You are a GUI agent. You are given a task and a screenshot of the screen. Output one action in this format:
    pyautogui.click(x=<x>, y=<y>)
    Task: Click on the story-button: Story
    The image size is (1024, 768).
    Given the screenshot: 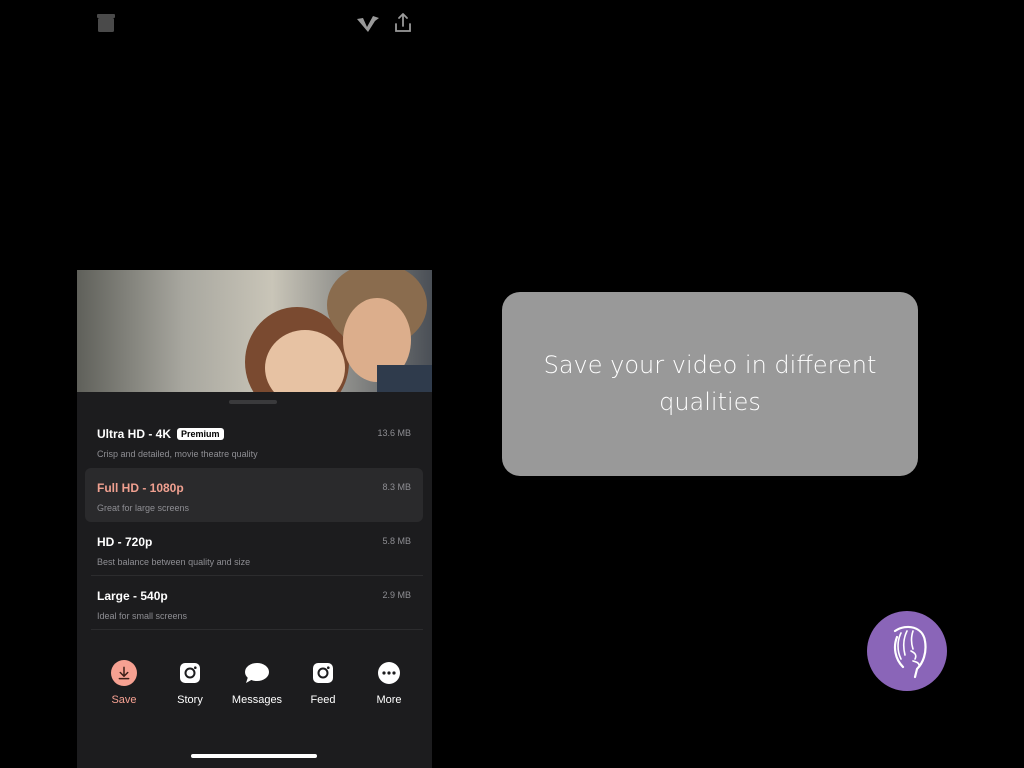 What is the action you would take?
    pyautogui.click(x=190, y=683)
    